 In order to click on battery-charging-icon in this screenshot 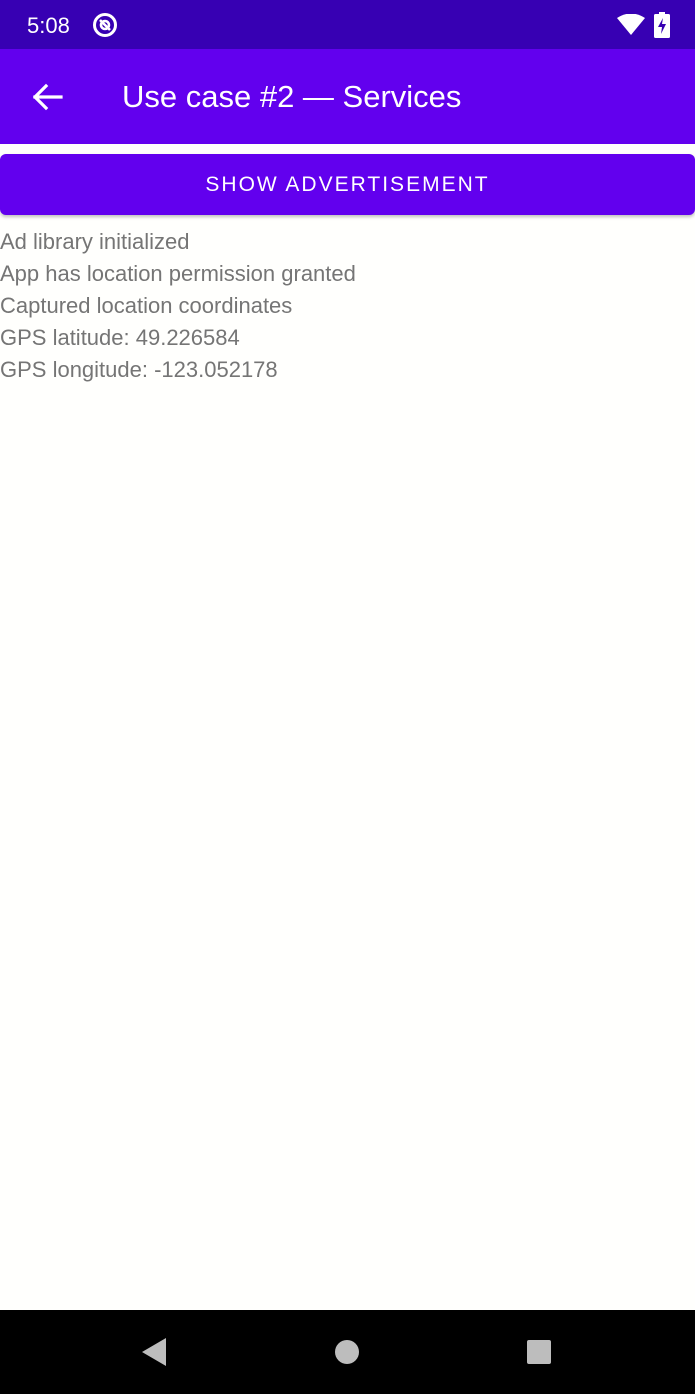, I will do `click(662, 25)`.